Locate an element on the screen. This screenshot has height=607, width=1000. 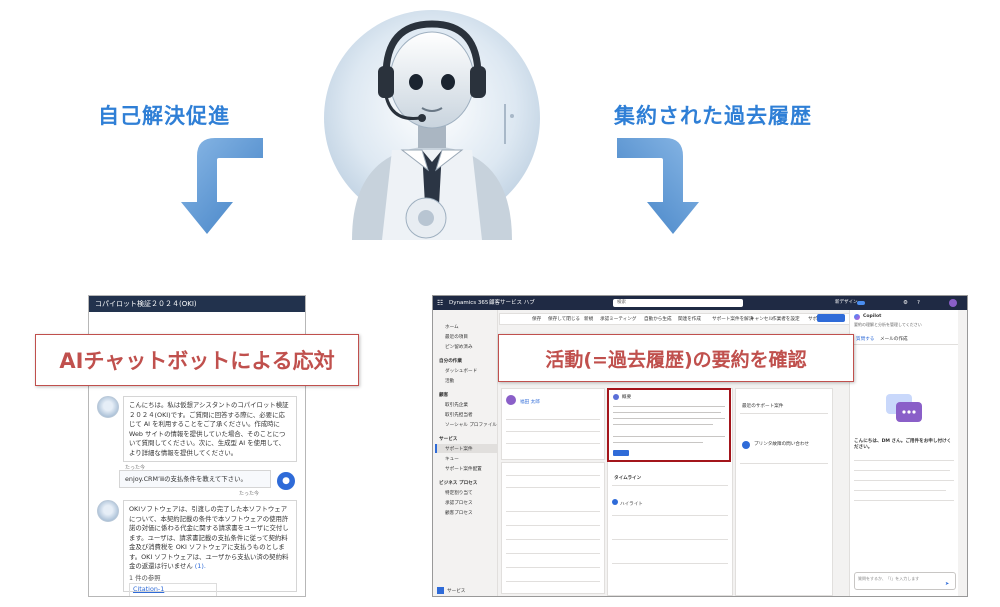
nav-item-home: ホーム is located at coordinates (452, 327).